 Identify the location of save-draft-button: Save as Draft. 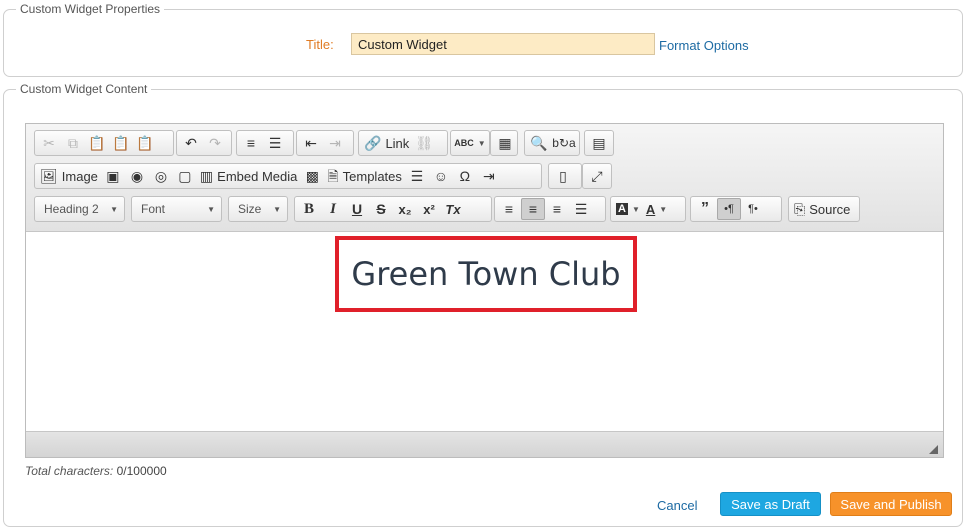
(770, 504).